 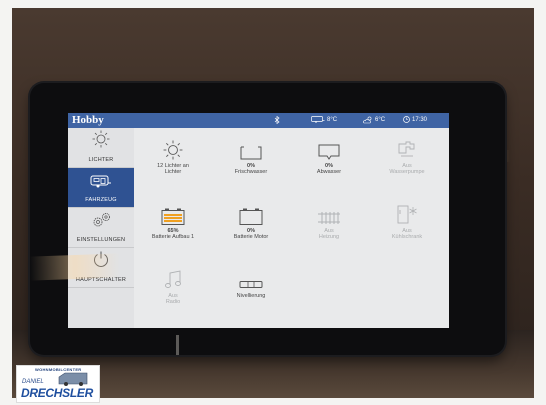 I want to click on tile-kuehlschrank: Aus Kühlschrank, so click(x=407, y=223).